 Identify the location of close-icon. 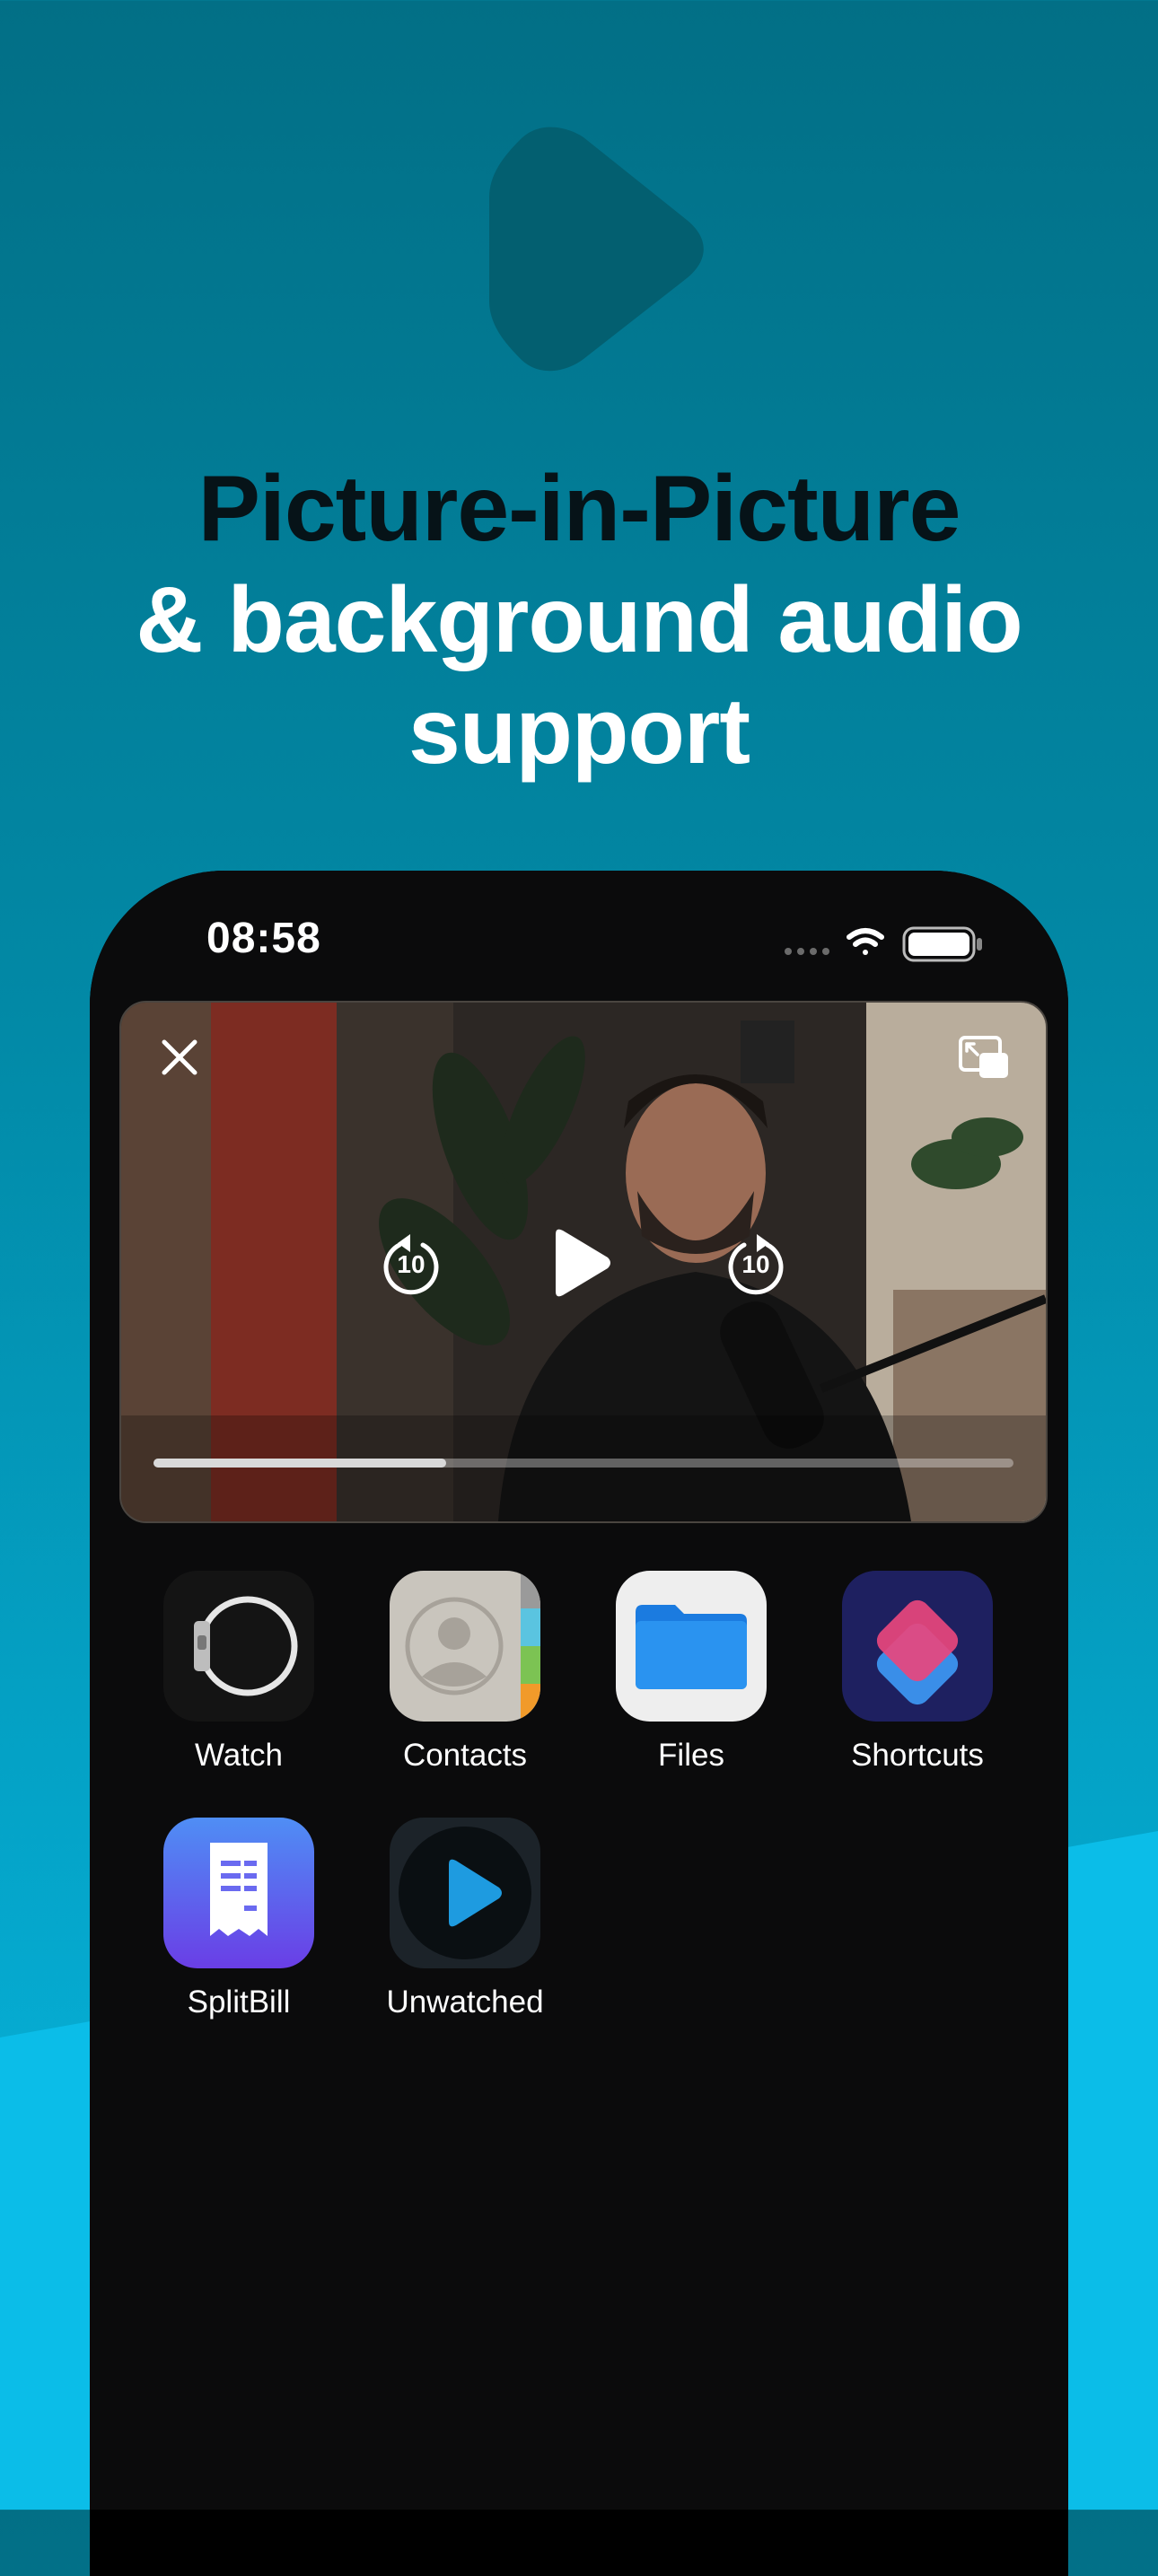
(179, 1057).